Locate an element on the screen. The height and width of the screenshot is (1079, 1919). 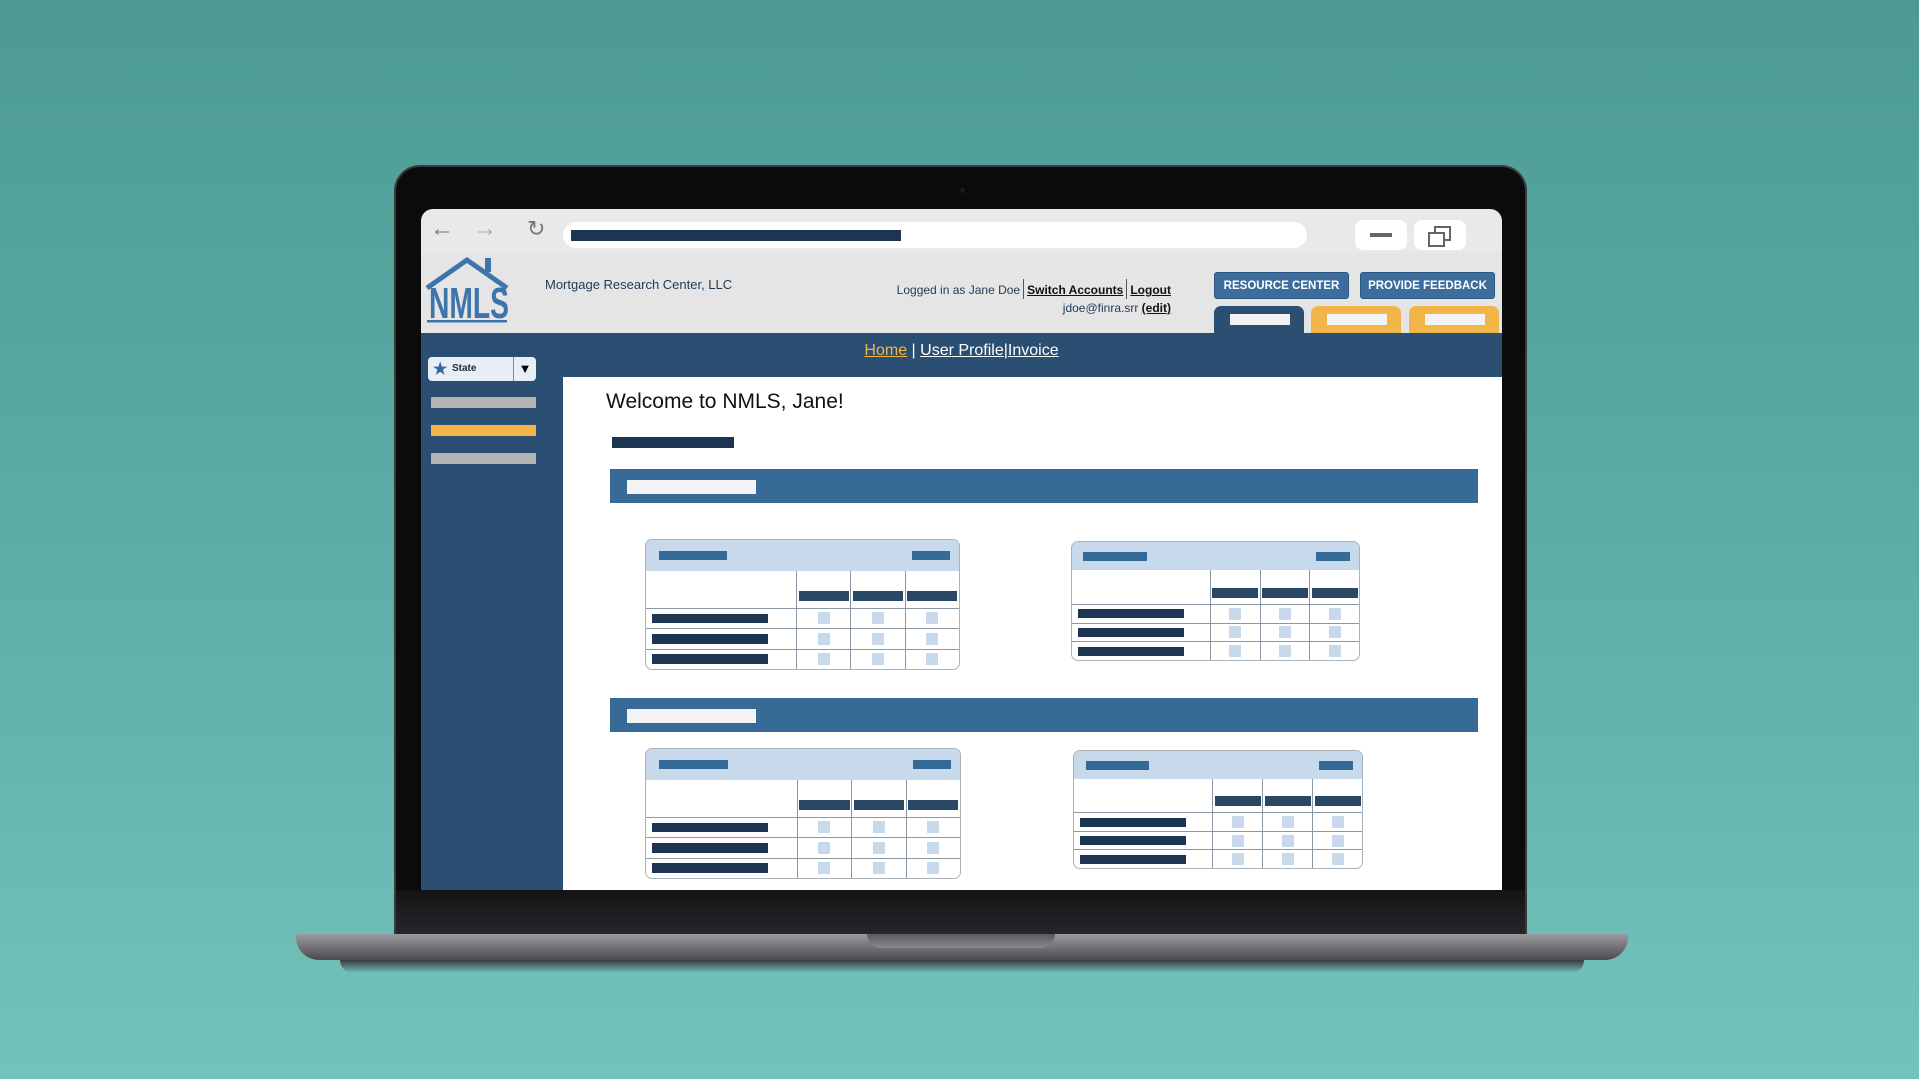
nav-invoice-link: Invoice is located at coordinates (1033, 350).